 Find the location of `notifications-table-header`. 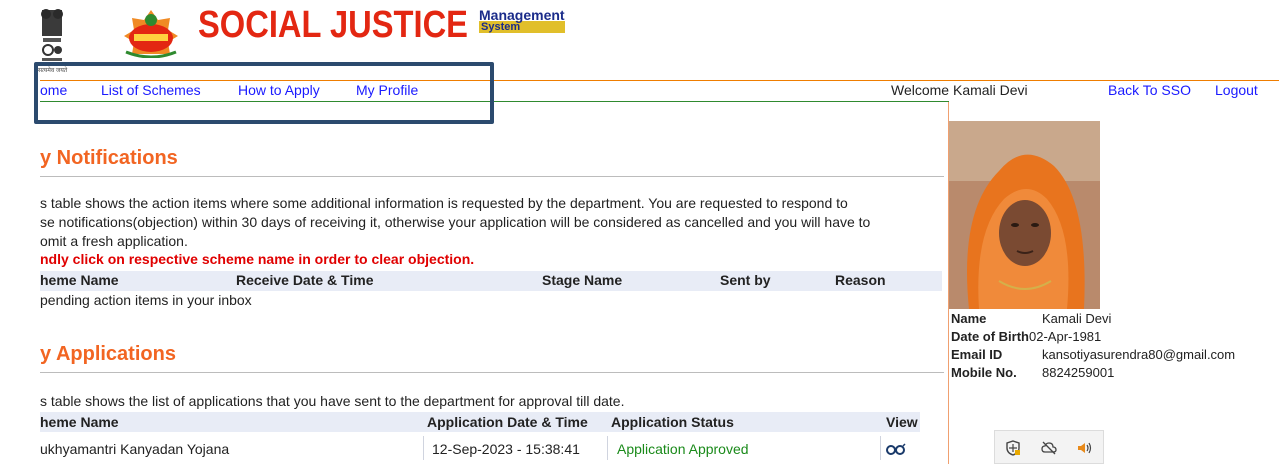

notifications-table-header is located at coordinates (491, 281).